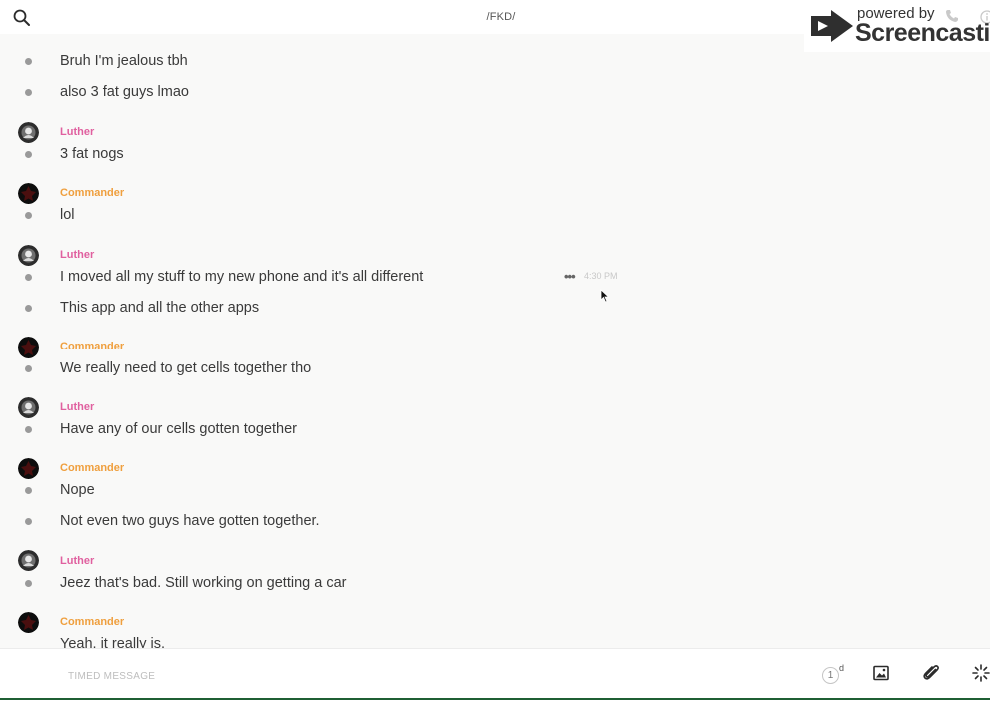 The image size is (990, 701). What do you see at coordinates (368, 676) in the screenshot?
I see `timed-message-input` at bounding box center [368, 676].